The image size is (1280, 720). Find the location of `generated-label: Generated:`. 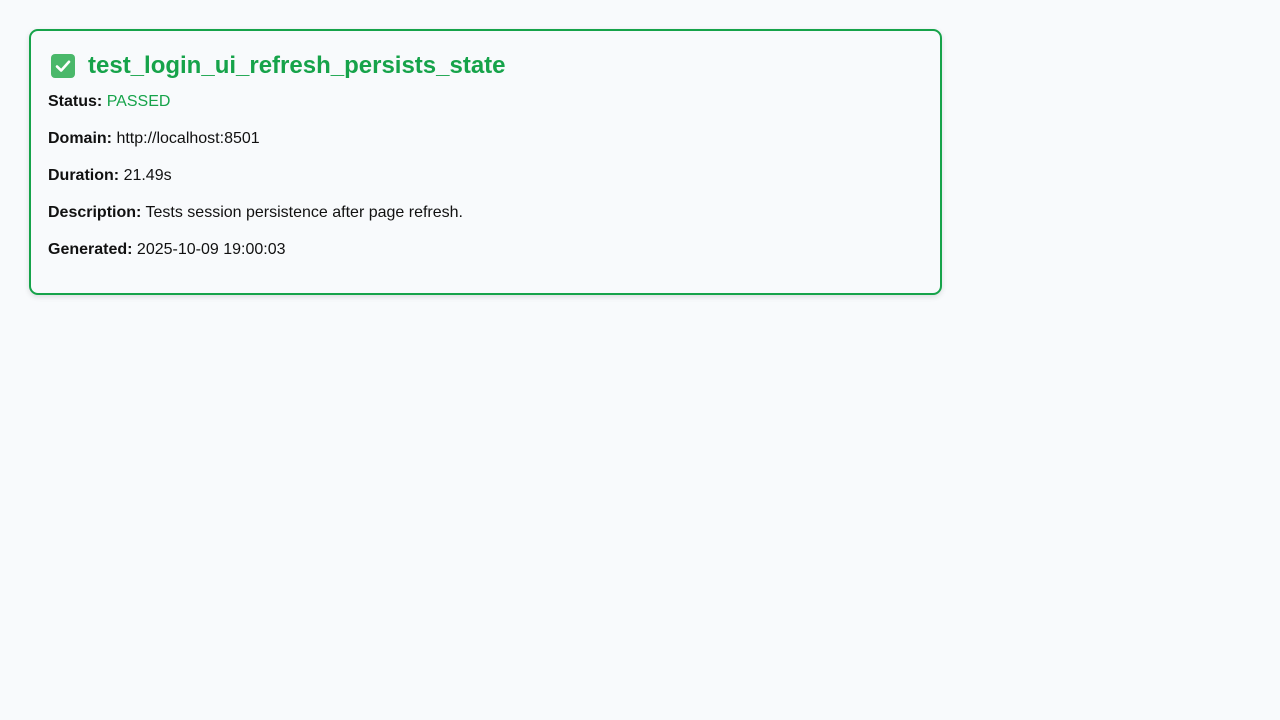

generated-label: Generated: is located at coordinates (90, 249).